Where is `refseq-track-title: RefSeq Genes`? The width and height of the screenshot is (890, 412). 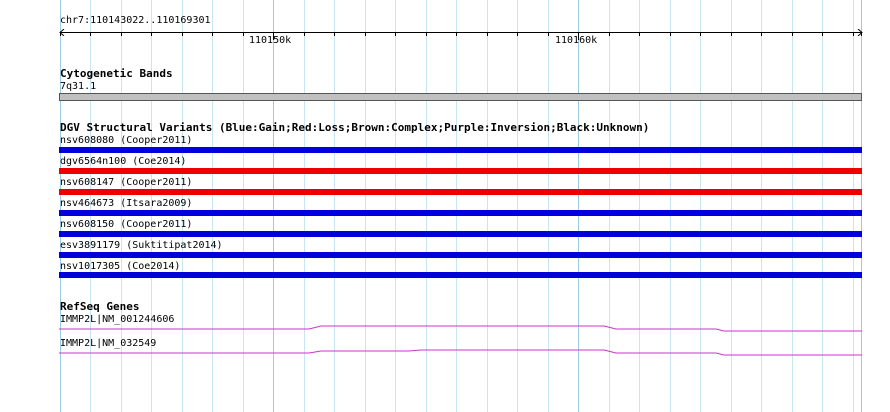
refseq-track-title: RefSeq Genes is located at coordinates (100, 306).